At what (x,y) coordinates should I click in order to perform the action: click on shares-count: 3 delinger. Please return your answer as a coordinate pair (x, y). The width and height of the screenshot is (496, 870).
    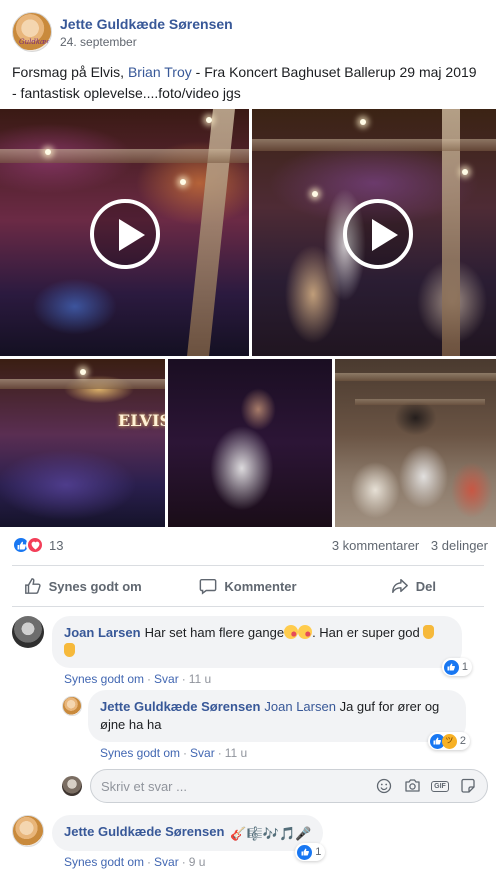
    Looking at the image, I should click on (459, 545).